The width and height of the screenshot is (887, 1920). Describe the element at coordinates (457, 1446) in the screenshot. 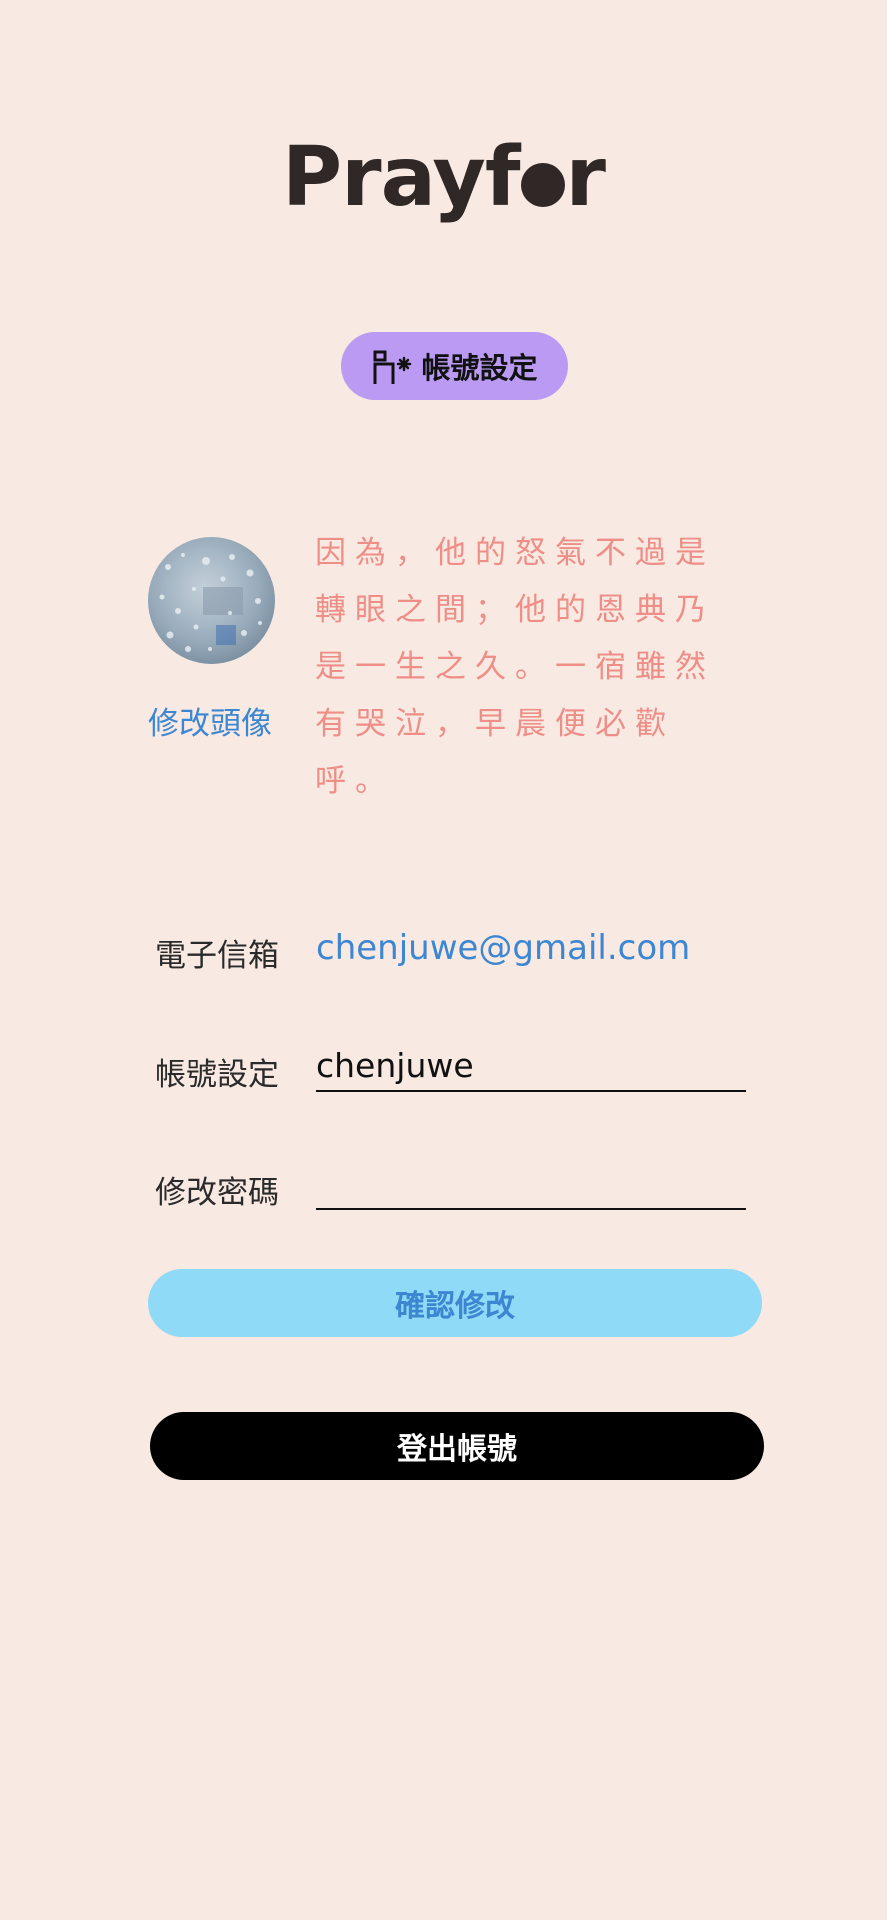

I see `logout-button: 登出帳號` at that location.